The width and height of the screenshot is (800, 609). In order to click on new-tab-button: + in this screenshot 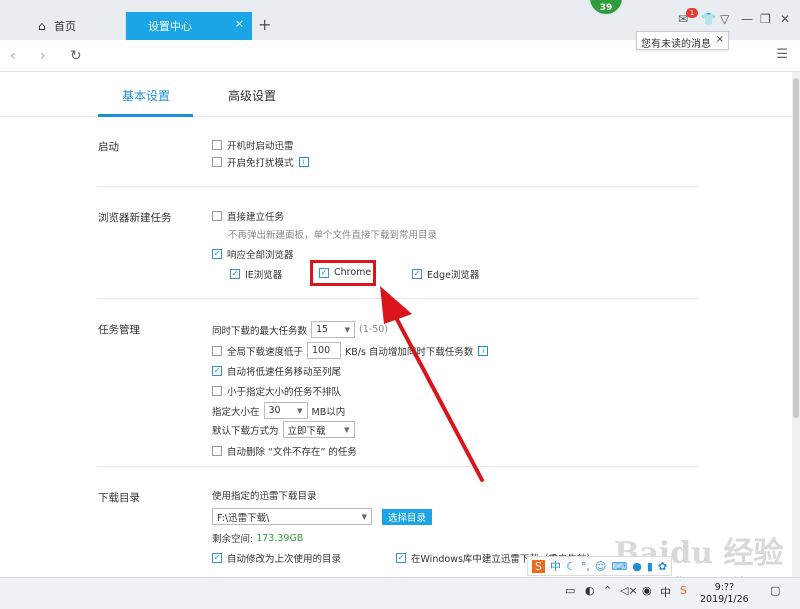, I will do `click(264, 24)`.